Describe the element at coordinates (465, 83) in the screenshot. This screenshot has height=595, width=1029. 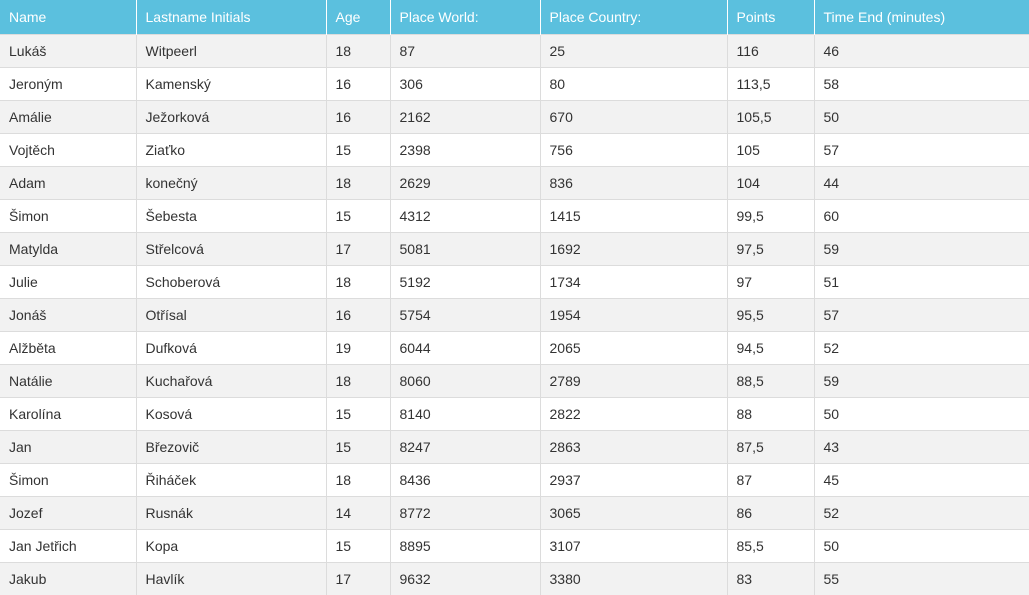
I see `cell-place-world: 306` at that location.